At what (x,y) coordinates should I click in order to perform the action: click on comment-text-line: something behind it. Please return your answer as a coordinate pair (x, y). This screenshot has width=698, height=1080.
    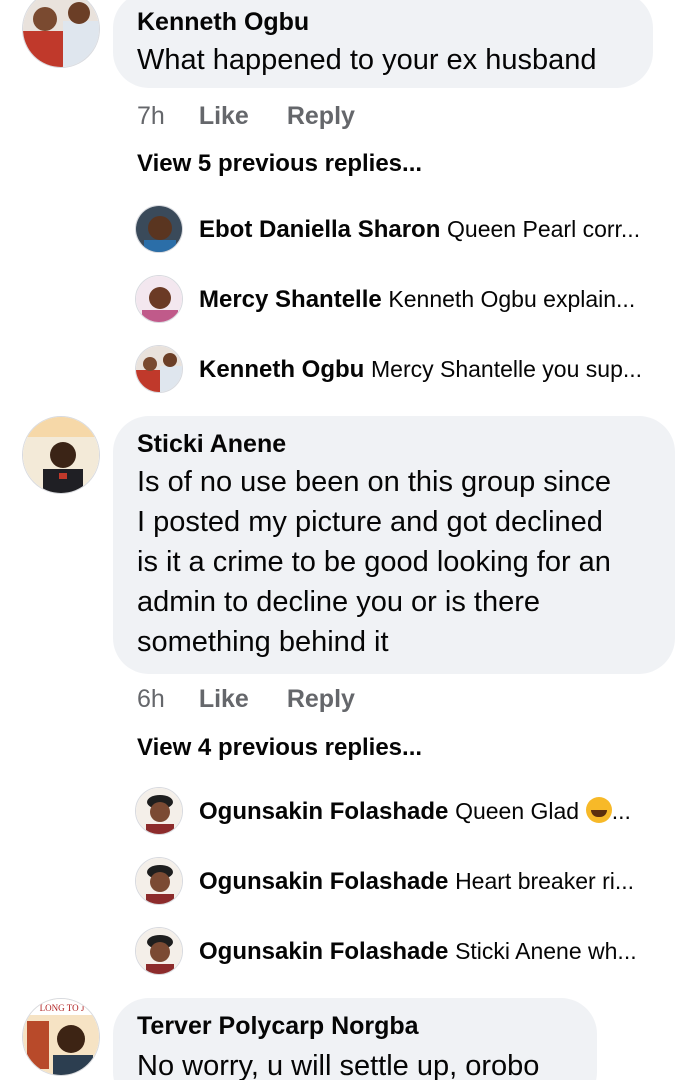
    Looking at the image, I should click on (263, 642).